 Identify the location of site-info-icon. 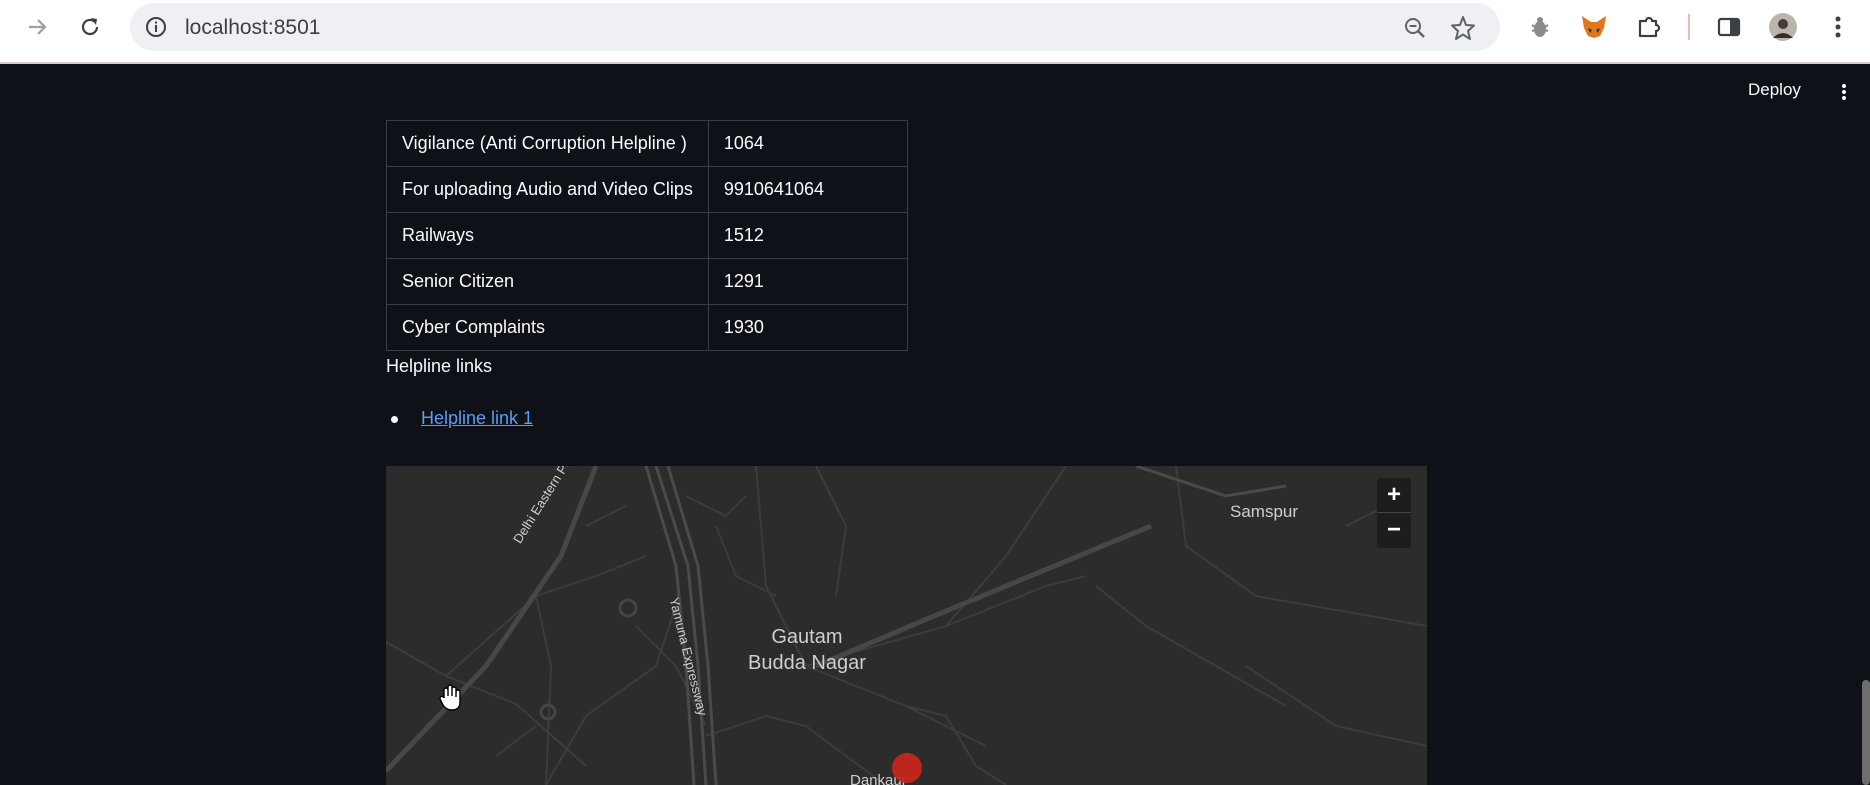
(156, 27).